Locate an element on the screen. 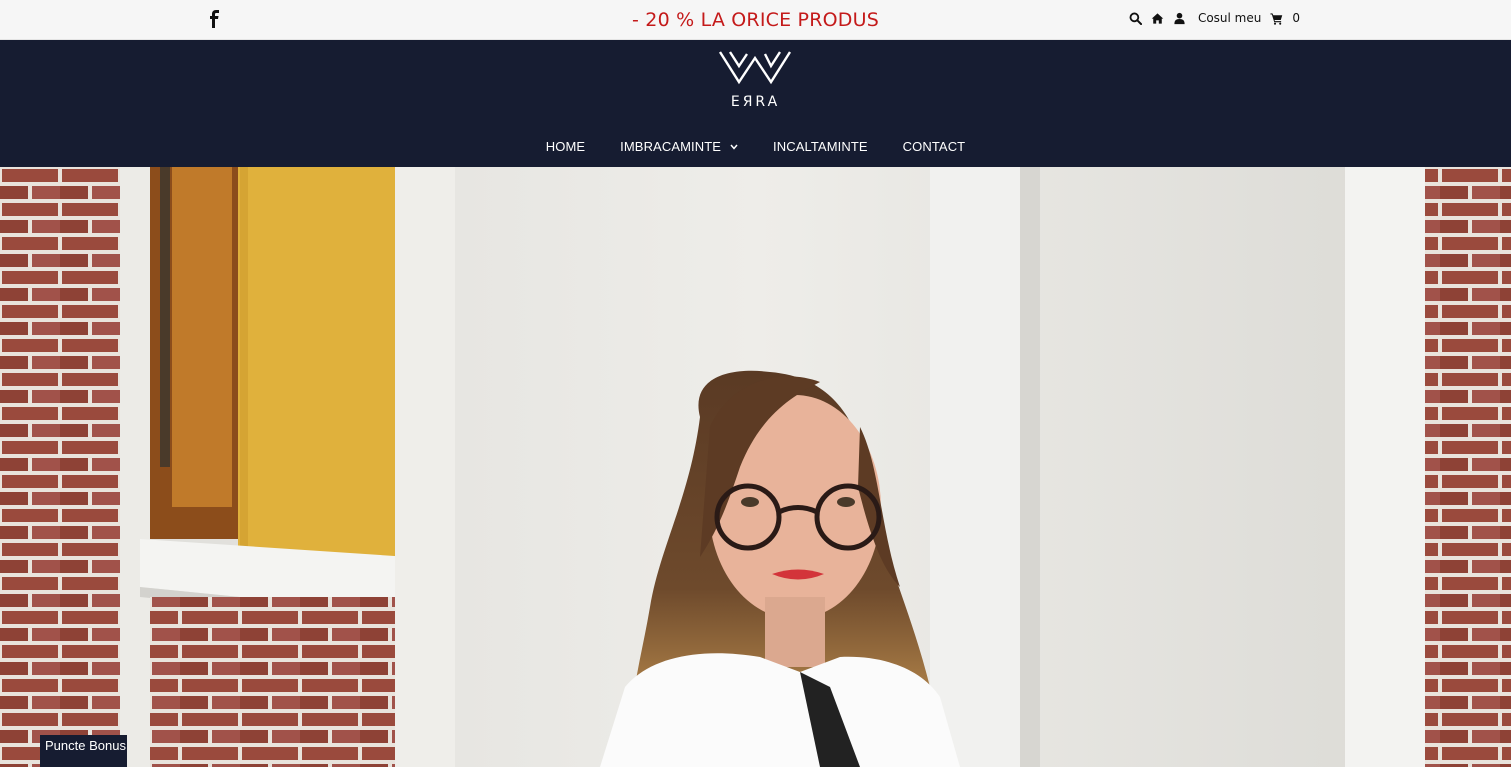 Image resolution: width=1511 pixels, height=767 pixels. nav-item-incaltaminte: INCALTAMINTE is located at coordinates (820, 146).